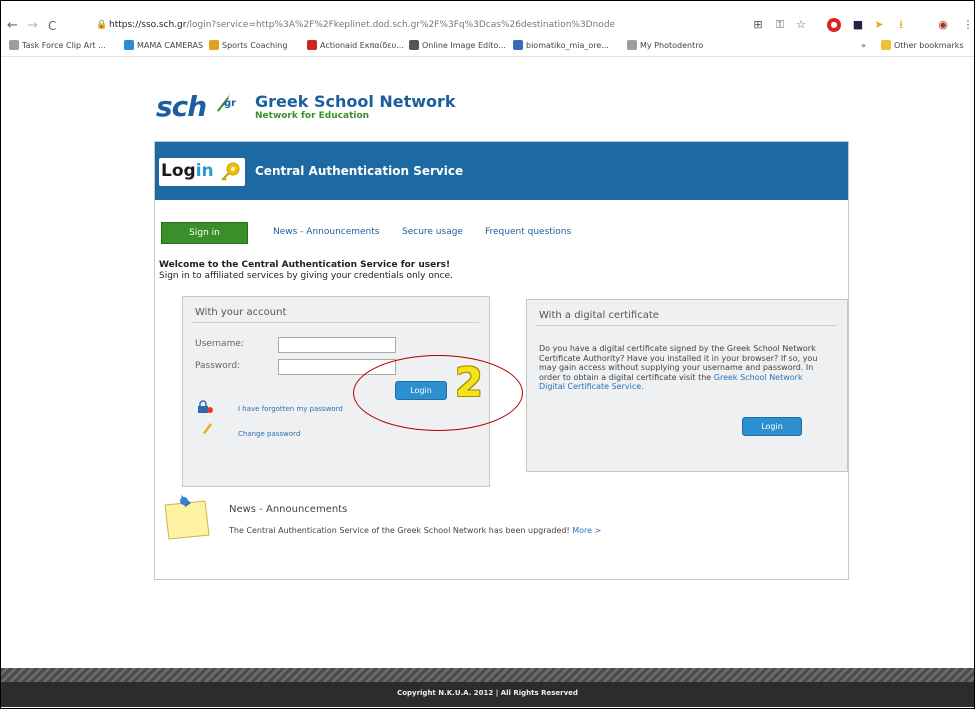  What do you see at coordinates (359, 171) in the screenshot?
I see `header-title: Central Authentication Service` at bounding box center [359, 171].